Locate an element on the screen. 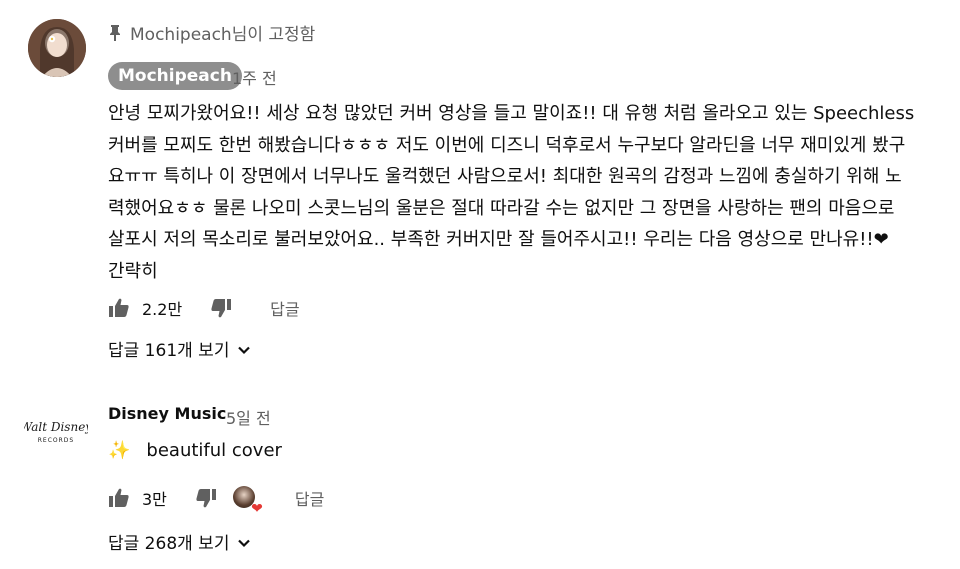  like-count: 2.2만 is located at coordinates (162, 309).